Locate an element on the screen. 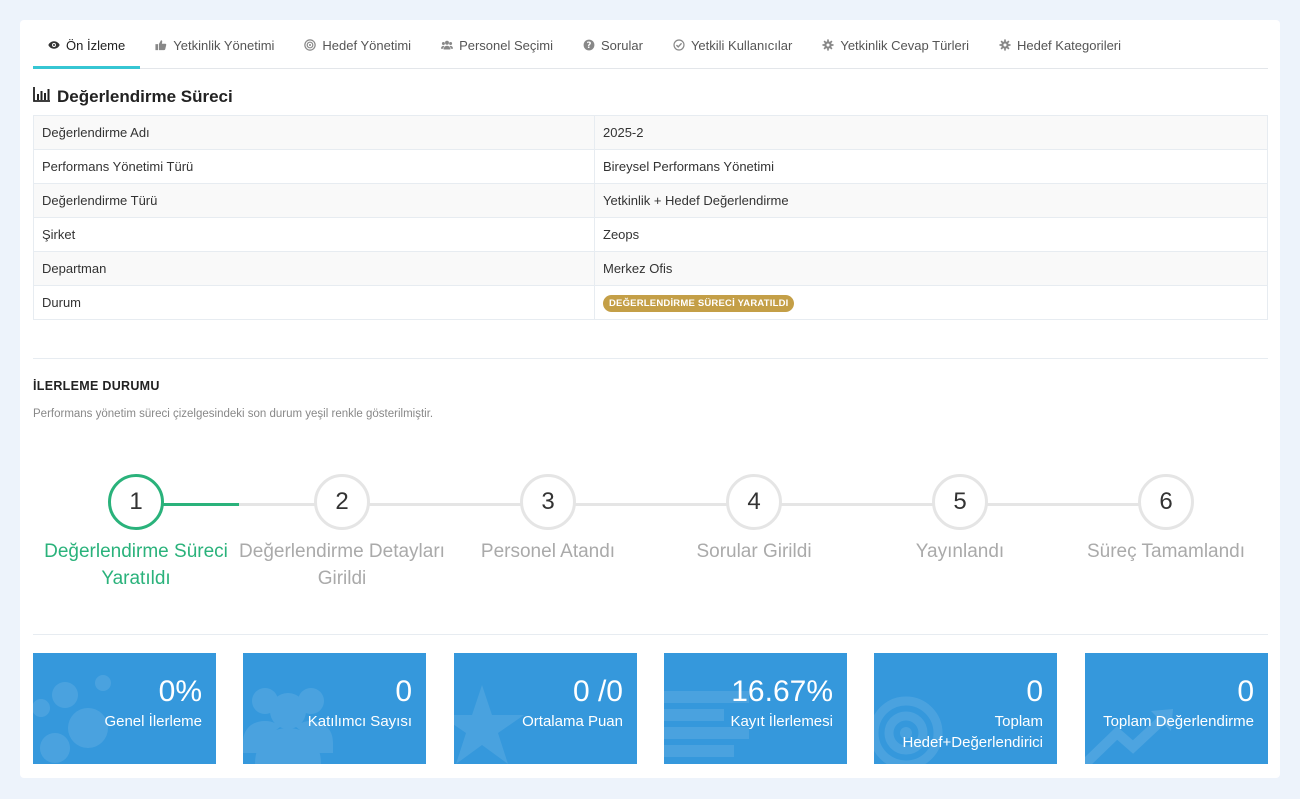  step-label: Değerlendirme Detayları Girildi is located at coordinates (342, 565).